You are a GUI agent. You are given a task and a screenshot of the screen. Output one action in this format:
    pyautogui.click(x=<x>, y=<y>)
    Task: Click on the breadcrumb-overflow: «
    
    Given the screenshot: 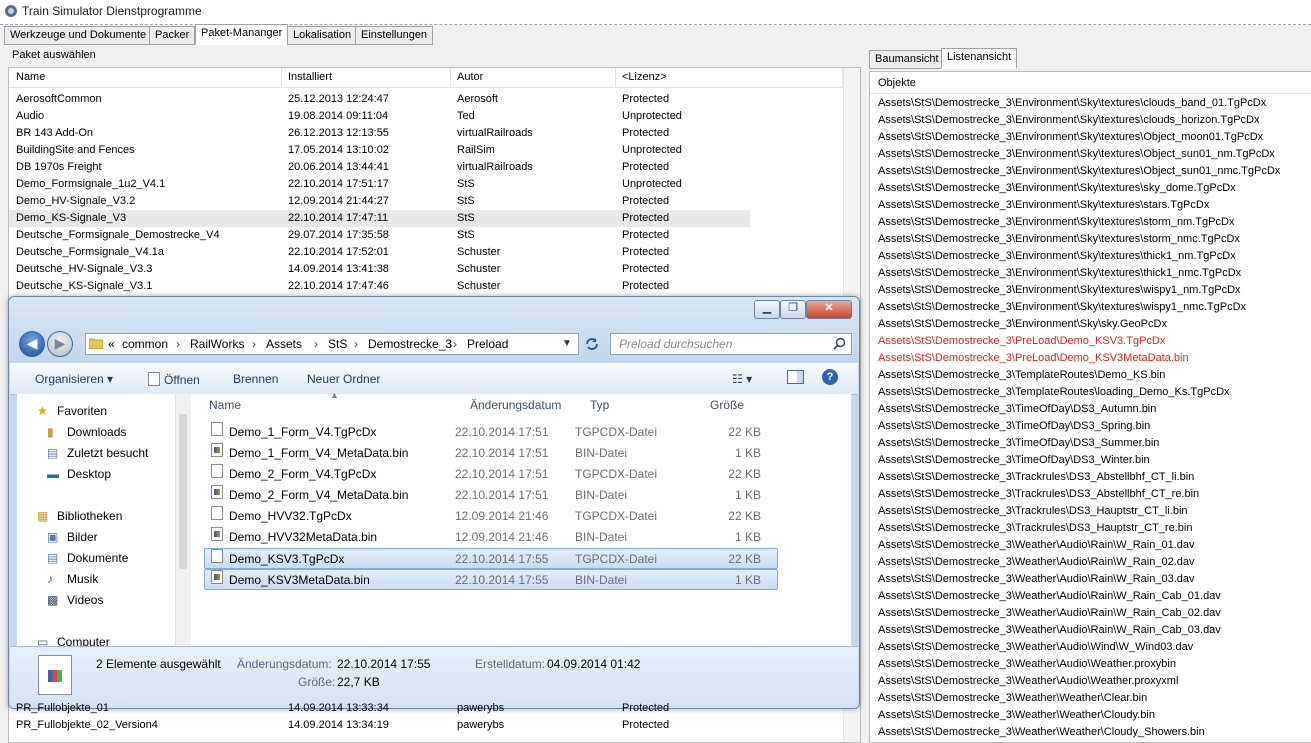 What is the action you would take?
    pyautogui.click(x=111, y=344)
    